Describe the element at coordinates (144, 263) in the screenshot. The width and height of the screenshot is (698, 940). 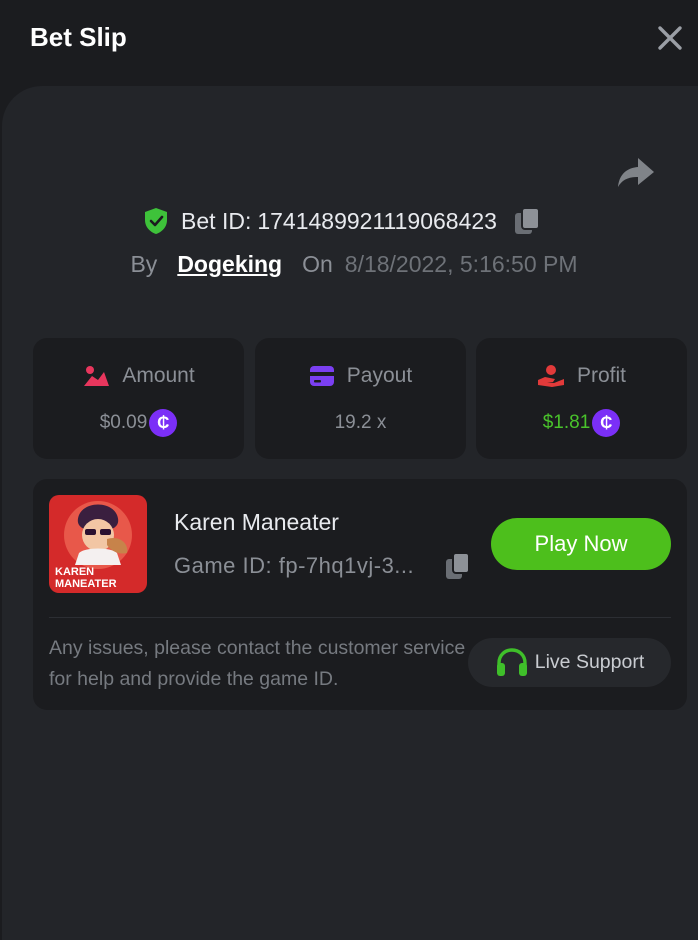
I see `by-label: By` at that location.